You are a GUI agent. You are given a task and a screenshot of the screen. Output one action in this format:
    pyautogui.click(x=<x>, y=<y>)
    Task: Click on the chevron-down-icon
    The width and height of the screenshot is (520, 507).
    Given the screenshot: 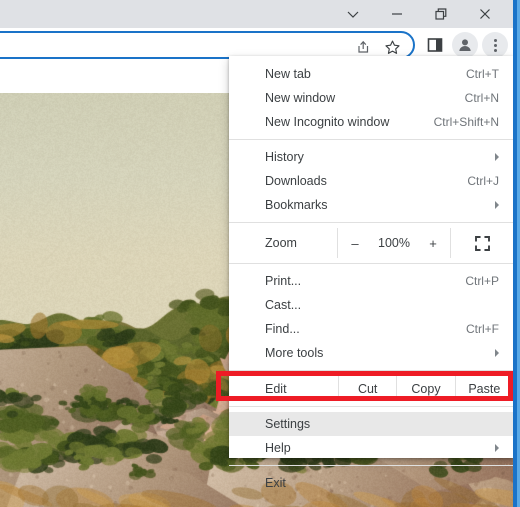 What is the action you would take?
    pyautogui.click(x=353, y=14)
    